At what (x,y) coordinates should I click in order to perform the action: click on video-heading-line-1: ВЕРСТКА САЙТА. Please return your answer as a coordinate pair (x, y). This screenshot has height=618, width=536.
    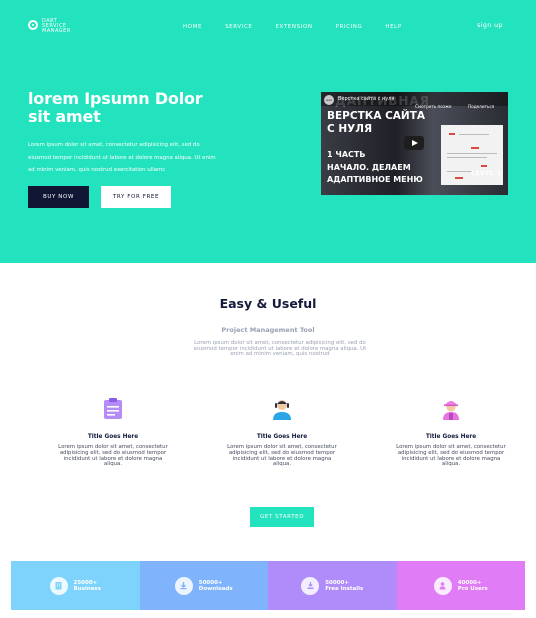
    Looking at the image, I should click on (376, 116).